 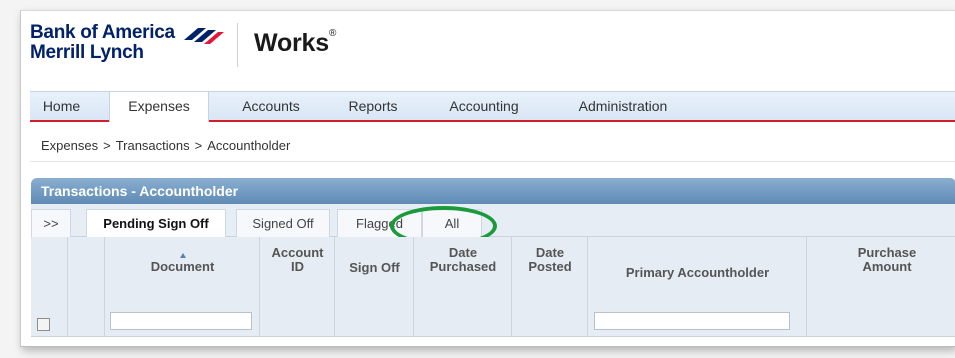 What do you see at coordinates (102, 32) in the screenshot?
I see `brand-line-1: Bank of America` at bounding box center [102, 32].